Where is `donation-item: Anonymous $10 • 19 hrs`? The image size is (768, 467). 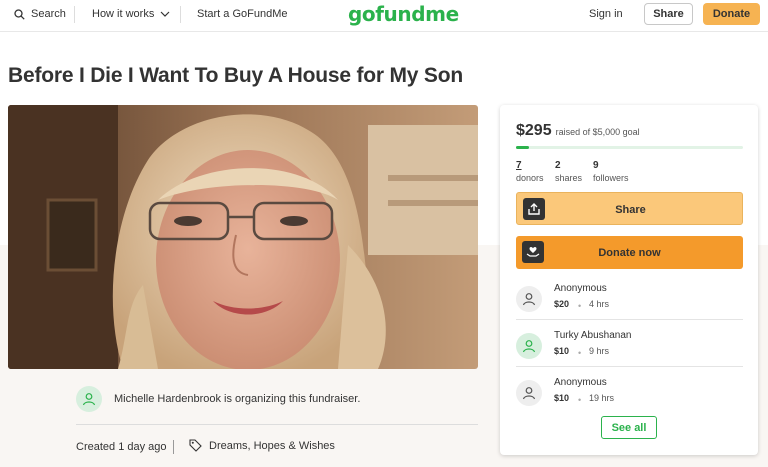
donation-item: Anonymous $10 • 19 hrs is located at coordinates (629, 396).